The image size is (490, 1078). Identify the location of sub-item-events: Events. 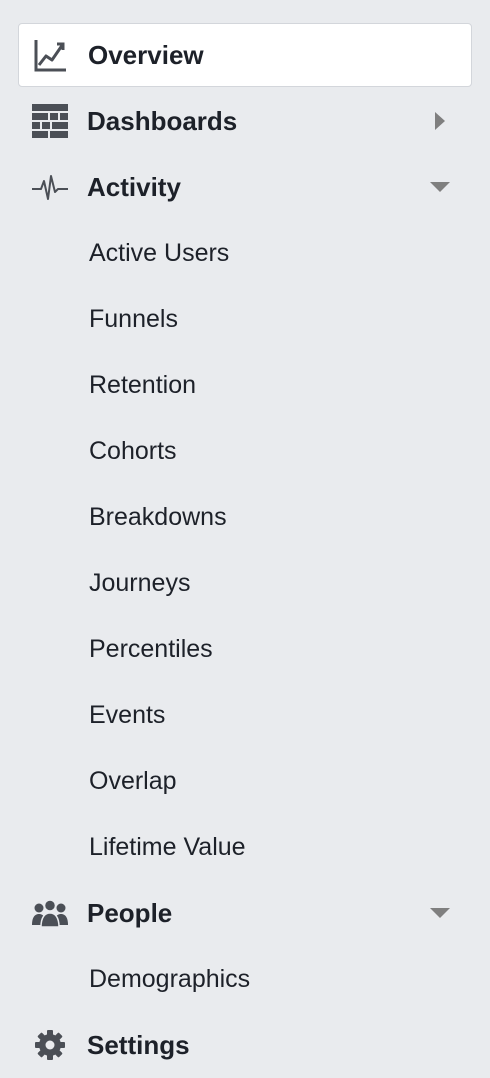
(127, 715).